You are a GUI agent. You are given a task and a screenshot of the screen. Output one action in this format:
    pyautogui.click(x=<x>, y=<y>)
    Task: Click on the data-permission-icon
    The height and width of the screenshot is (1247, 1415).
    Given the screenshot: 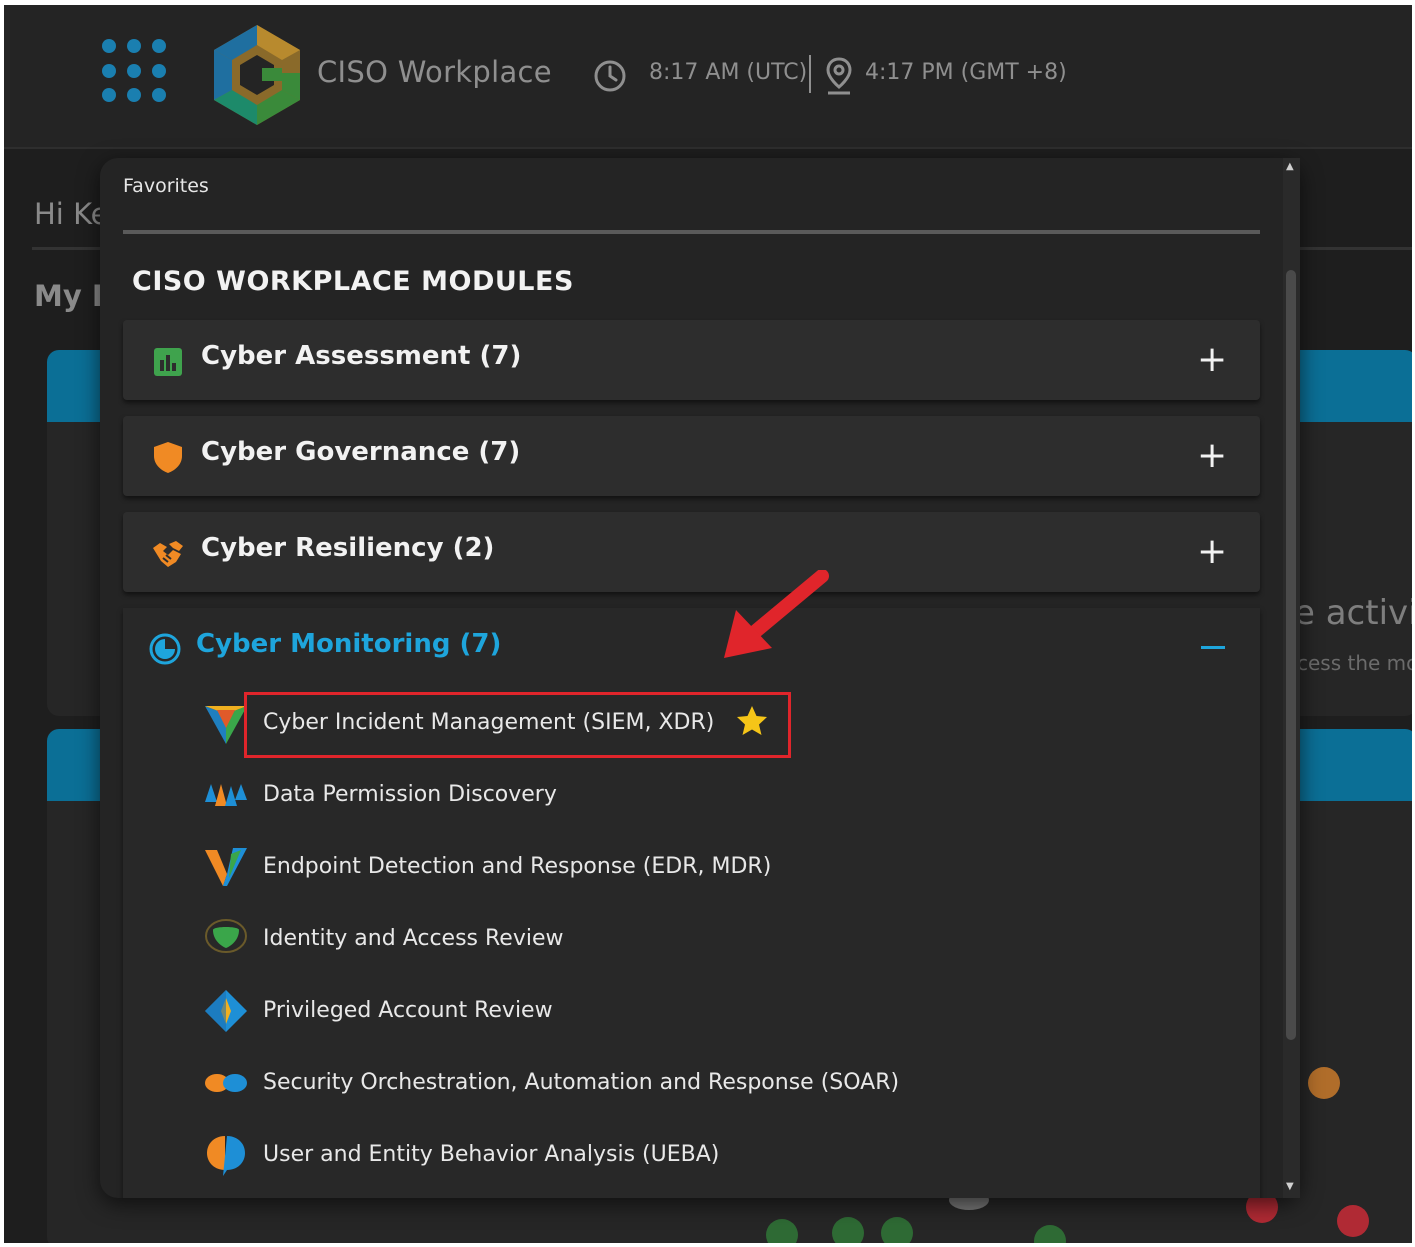 What is the action you would take?
    pyautogui.click(x=226, y=795)
    